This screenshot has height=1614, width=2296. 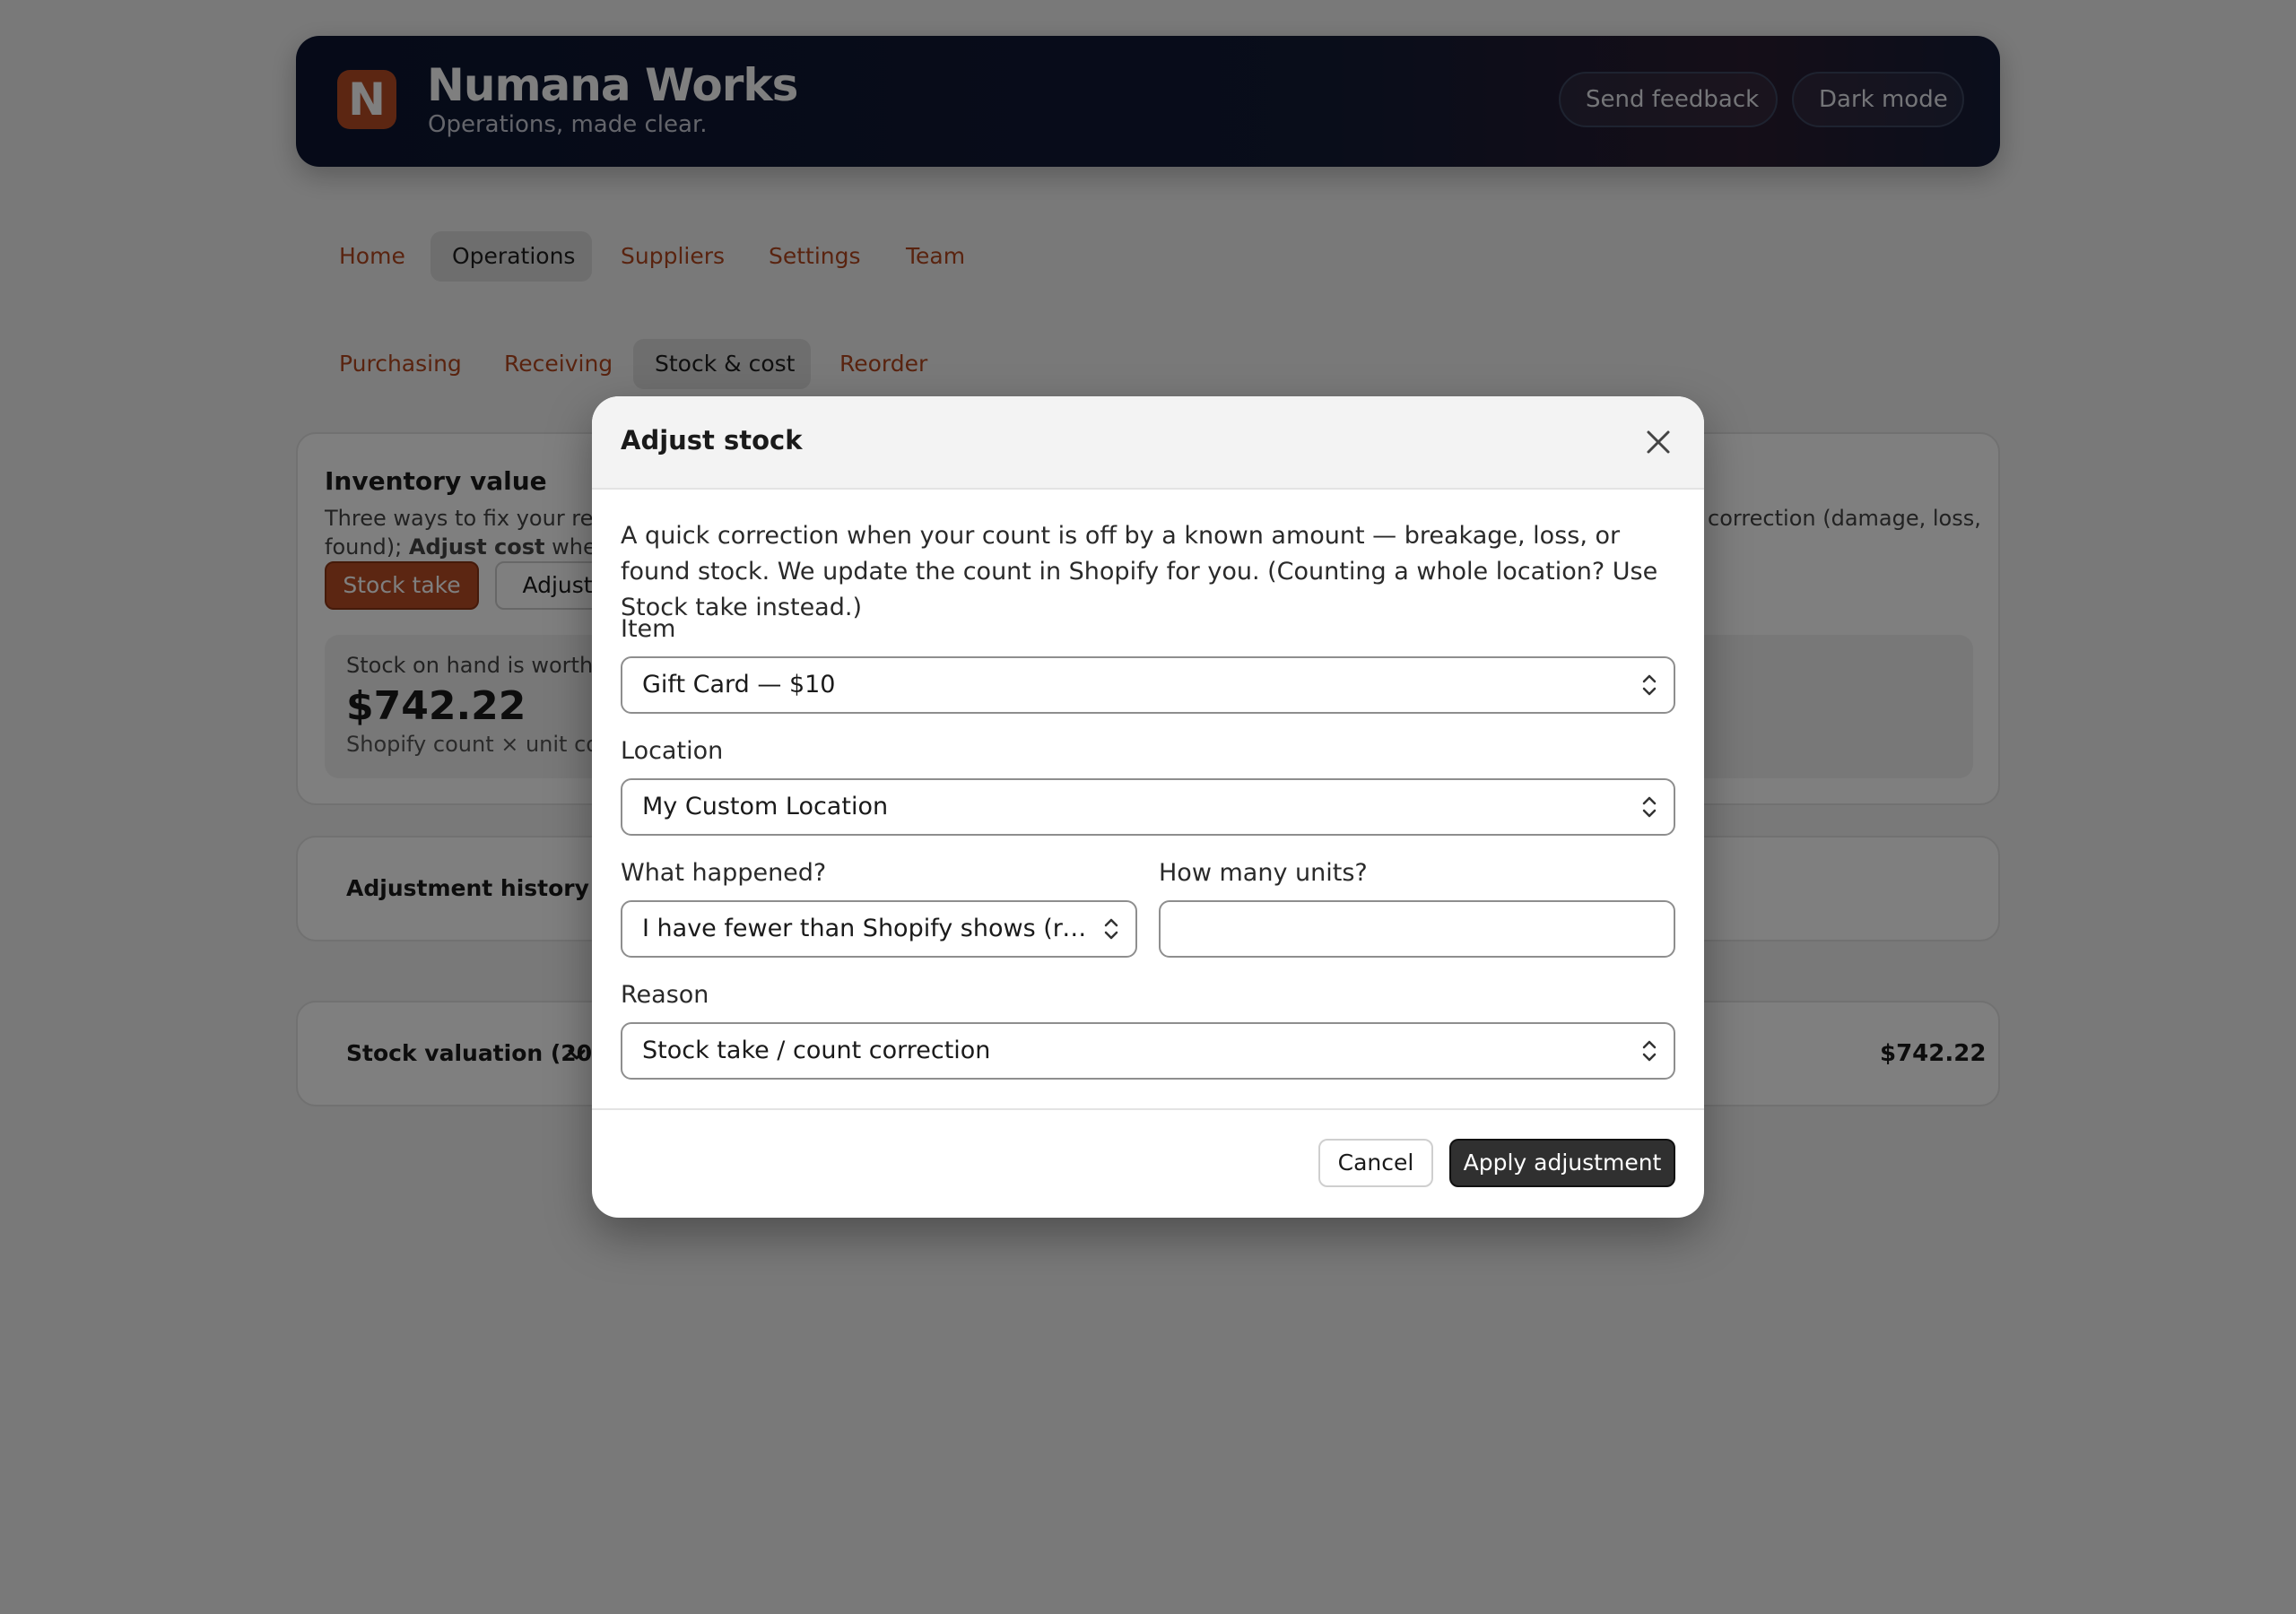 I want to click on modal-title: Adjust stock, so click(x=712, y=440).